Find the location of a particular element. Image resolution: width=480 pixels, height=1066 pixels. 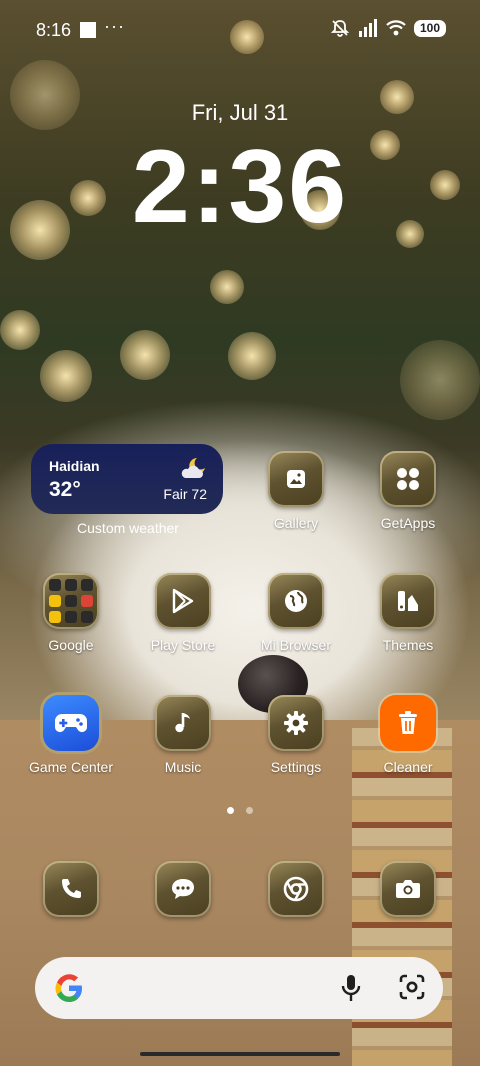

app-cleaner: Cleaner is located at coordinates (408, 735).